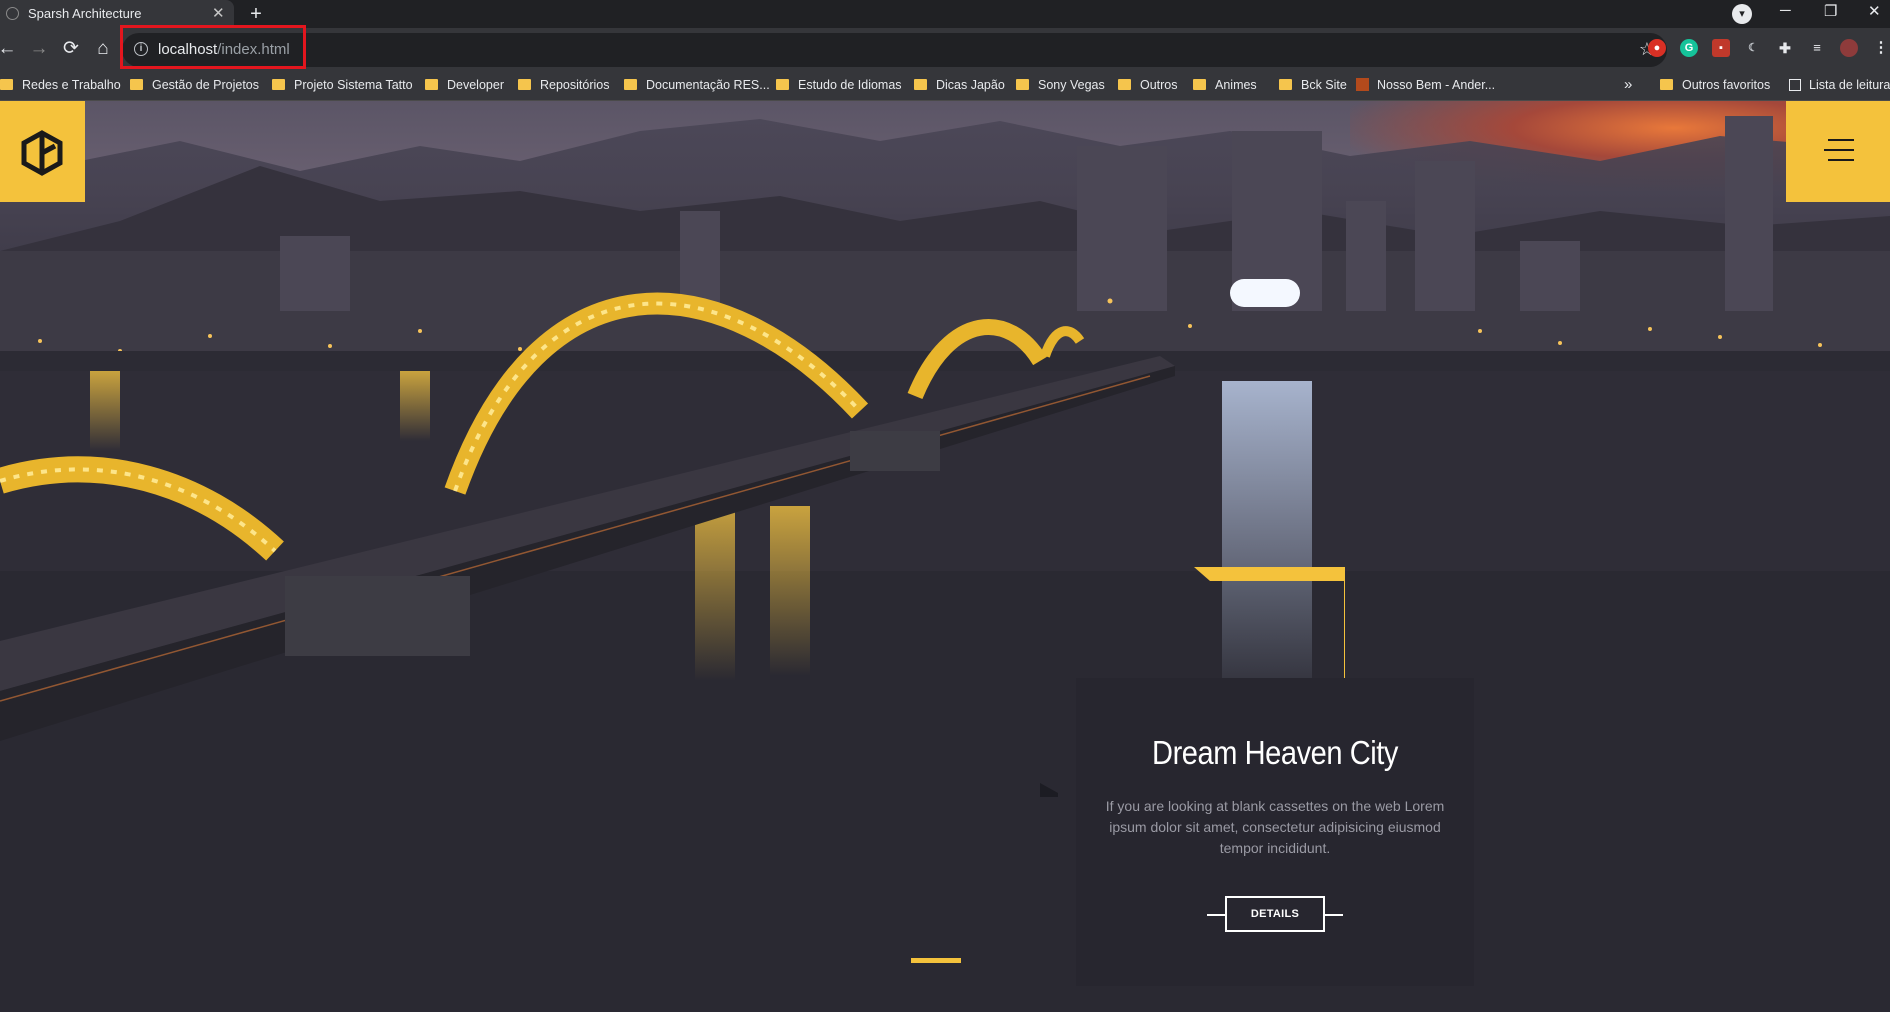 This screenshot has width=1890, height=1012. Describe the element at coordinates (1721, 48) in the screenshot. I see `extension-square-icon: ▪` at that location.